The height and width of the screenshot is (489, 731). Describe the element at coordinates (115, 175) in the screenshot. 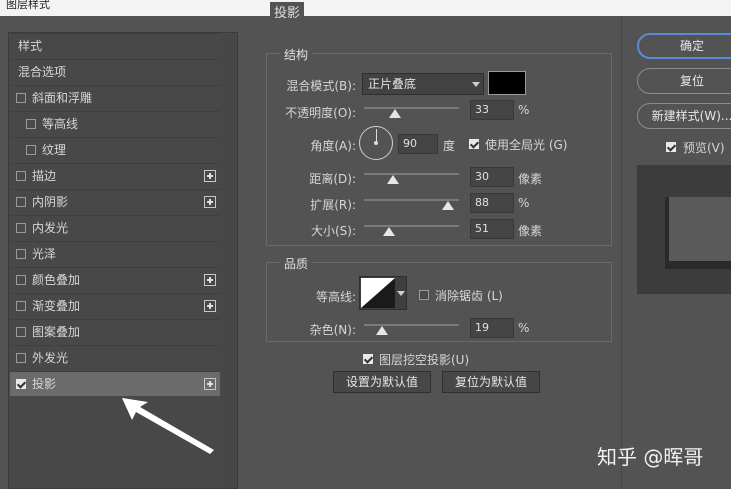

I see `style-item: 描边` at that location.